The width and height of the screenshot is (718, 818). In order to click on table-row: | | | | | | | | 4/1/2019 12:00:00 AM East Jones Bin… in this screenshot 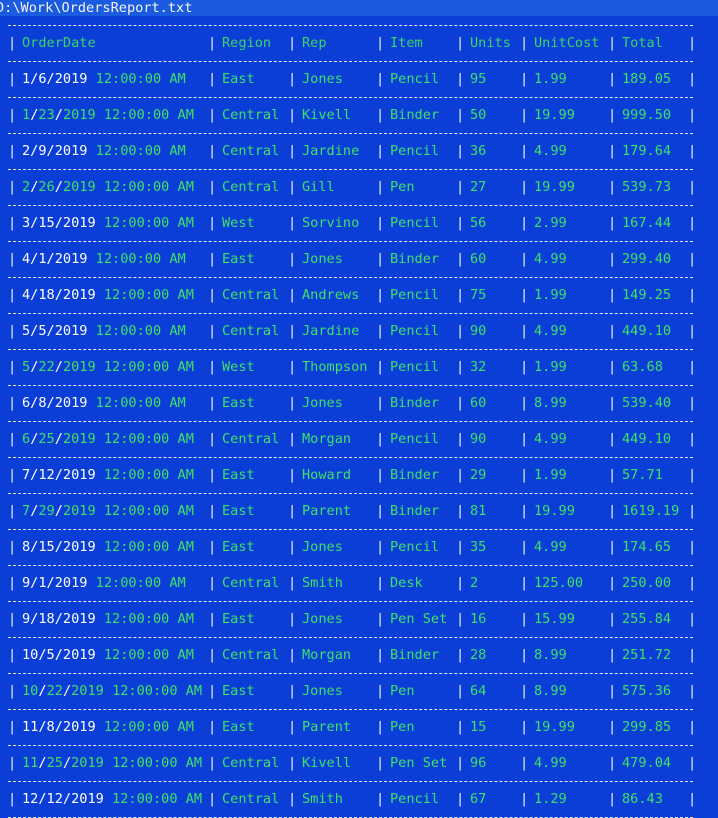, I will do `click(359, 259)`.